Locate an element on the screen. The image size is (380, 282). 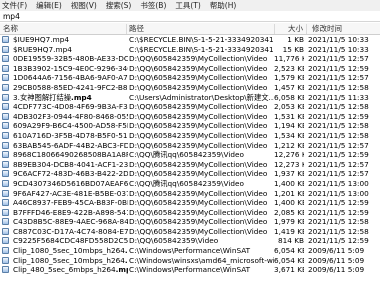
file-path: C:\Windows\Performance\WinSAT is located at coordinates (190, 270).